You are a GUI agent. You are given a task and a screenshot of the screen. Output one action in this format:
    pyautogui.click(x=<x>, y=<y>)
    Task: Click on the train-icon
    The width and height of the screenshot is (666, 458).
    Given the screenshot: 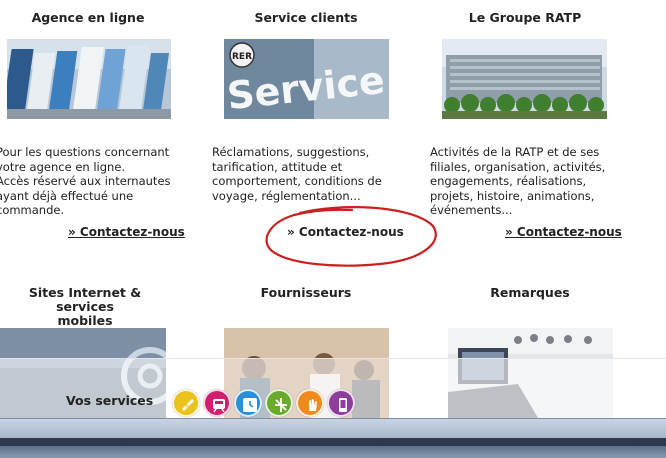 What is the action you would take?
    pyautogui.click(x=217, y=403)
    